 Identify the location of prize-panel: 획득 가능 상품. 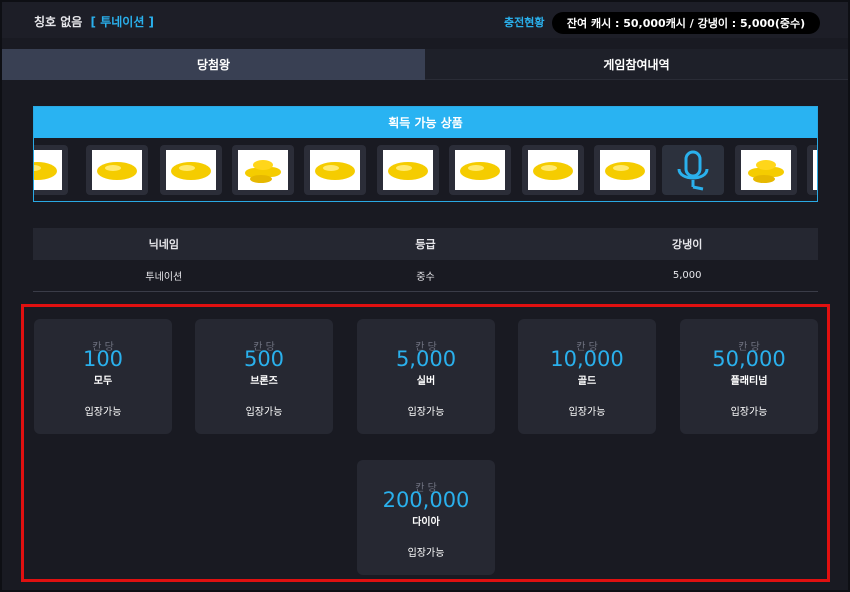
(425, 154).